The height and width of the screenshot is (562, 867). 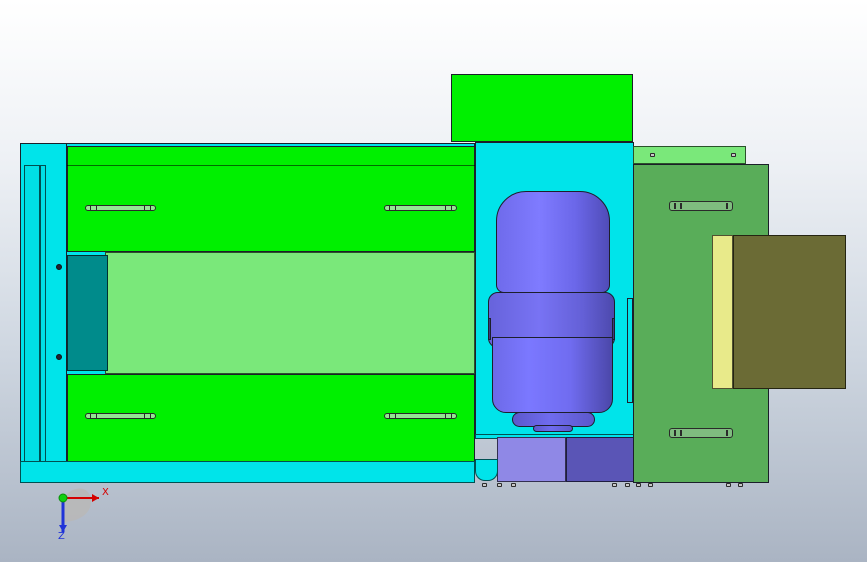 What do you see at coordinates (59, 357) in the screenshot?
I see `left-hole-bottom-icon` at bounding box center [59, 357].